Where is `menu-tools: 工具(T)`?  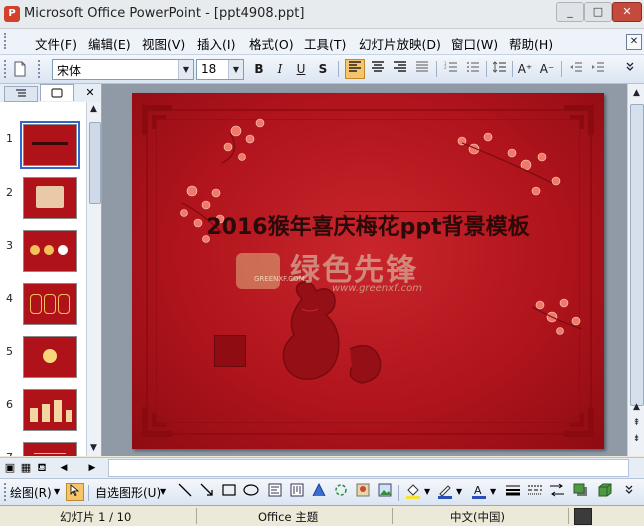 menu-tools: 工具(T) is located at coordinates (325, 43).